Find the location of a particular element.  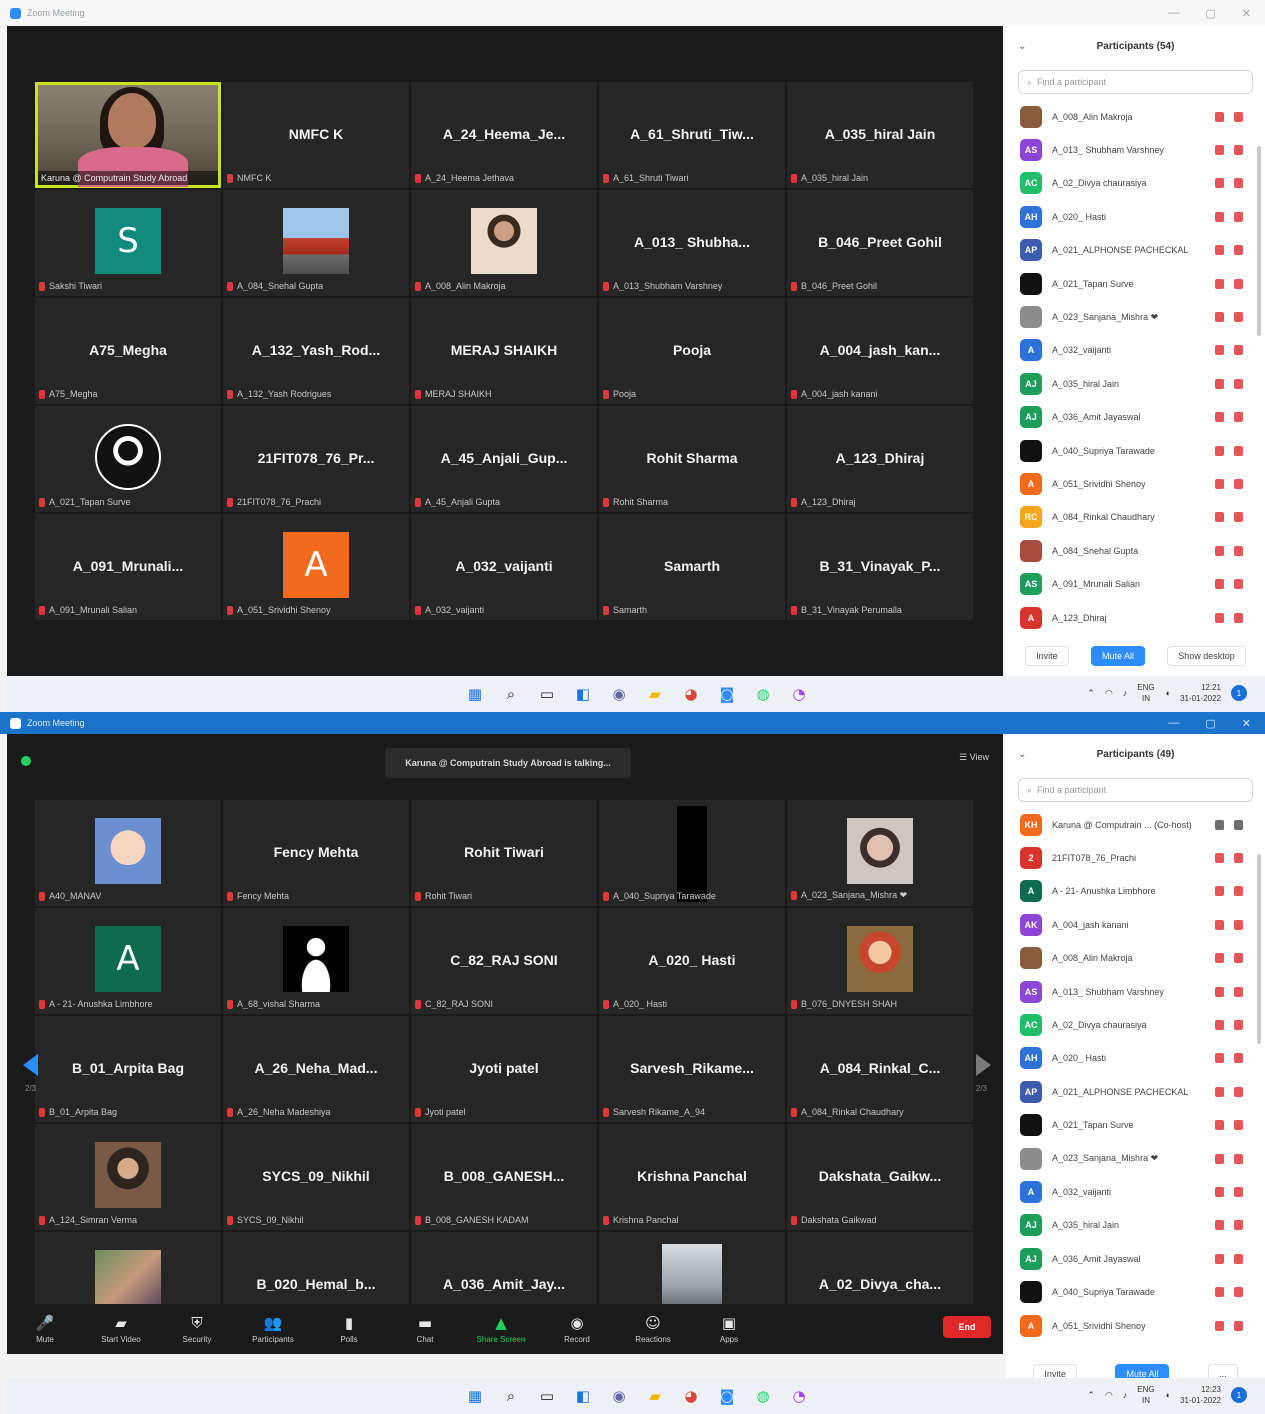

mute-button: 🎤 Mute is located at coordinates (45, 1329).